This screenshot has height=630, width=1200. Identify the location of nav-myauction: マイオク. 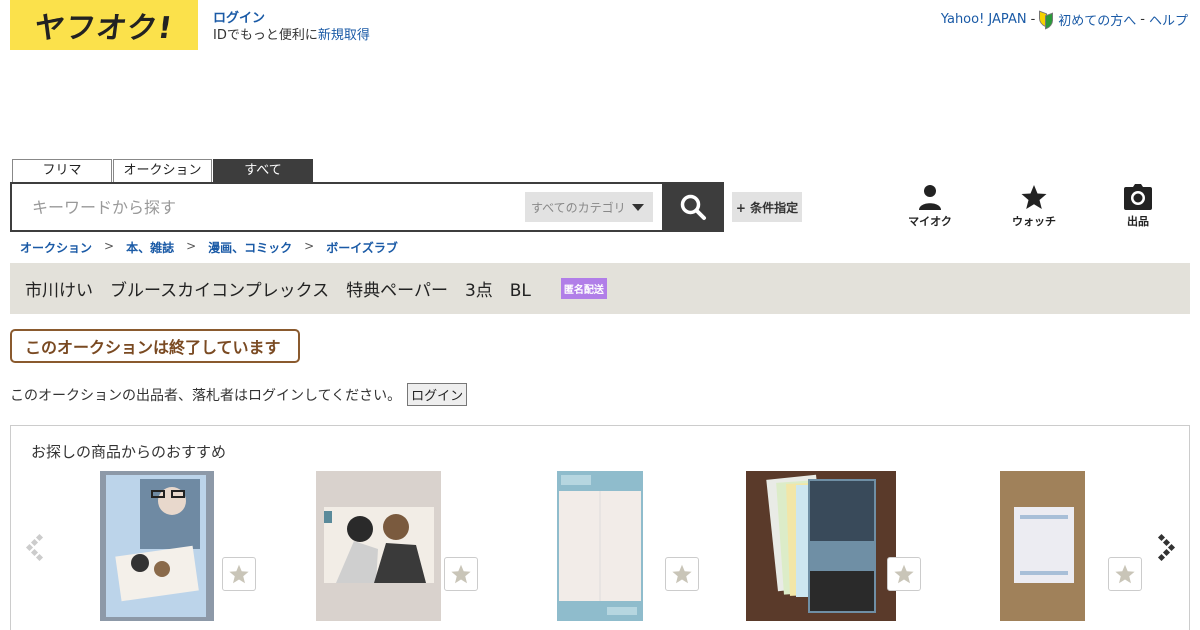
(930, 206).